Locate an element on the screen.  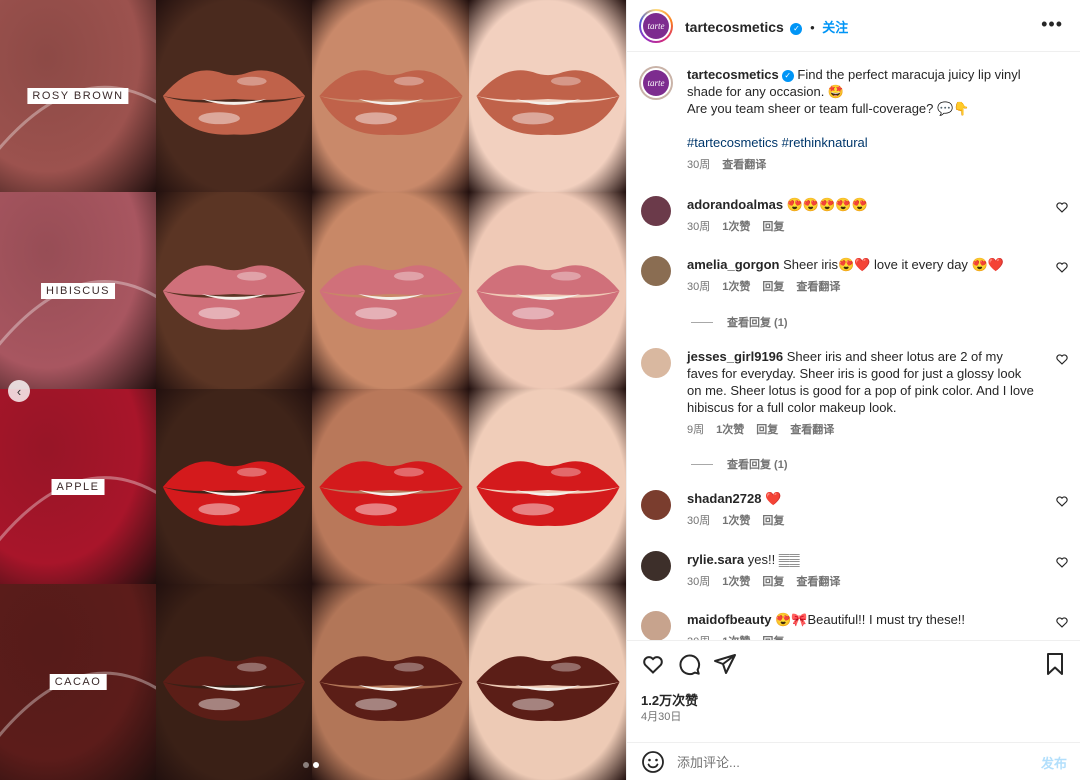
commenter-username: adorandoalmas is located at coordinates (735, 204).